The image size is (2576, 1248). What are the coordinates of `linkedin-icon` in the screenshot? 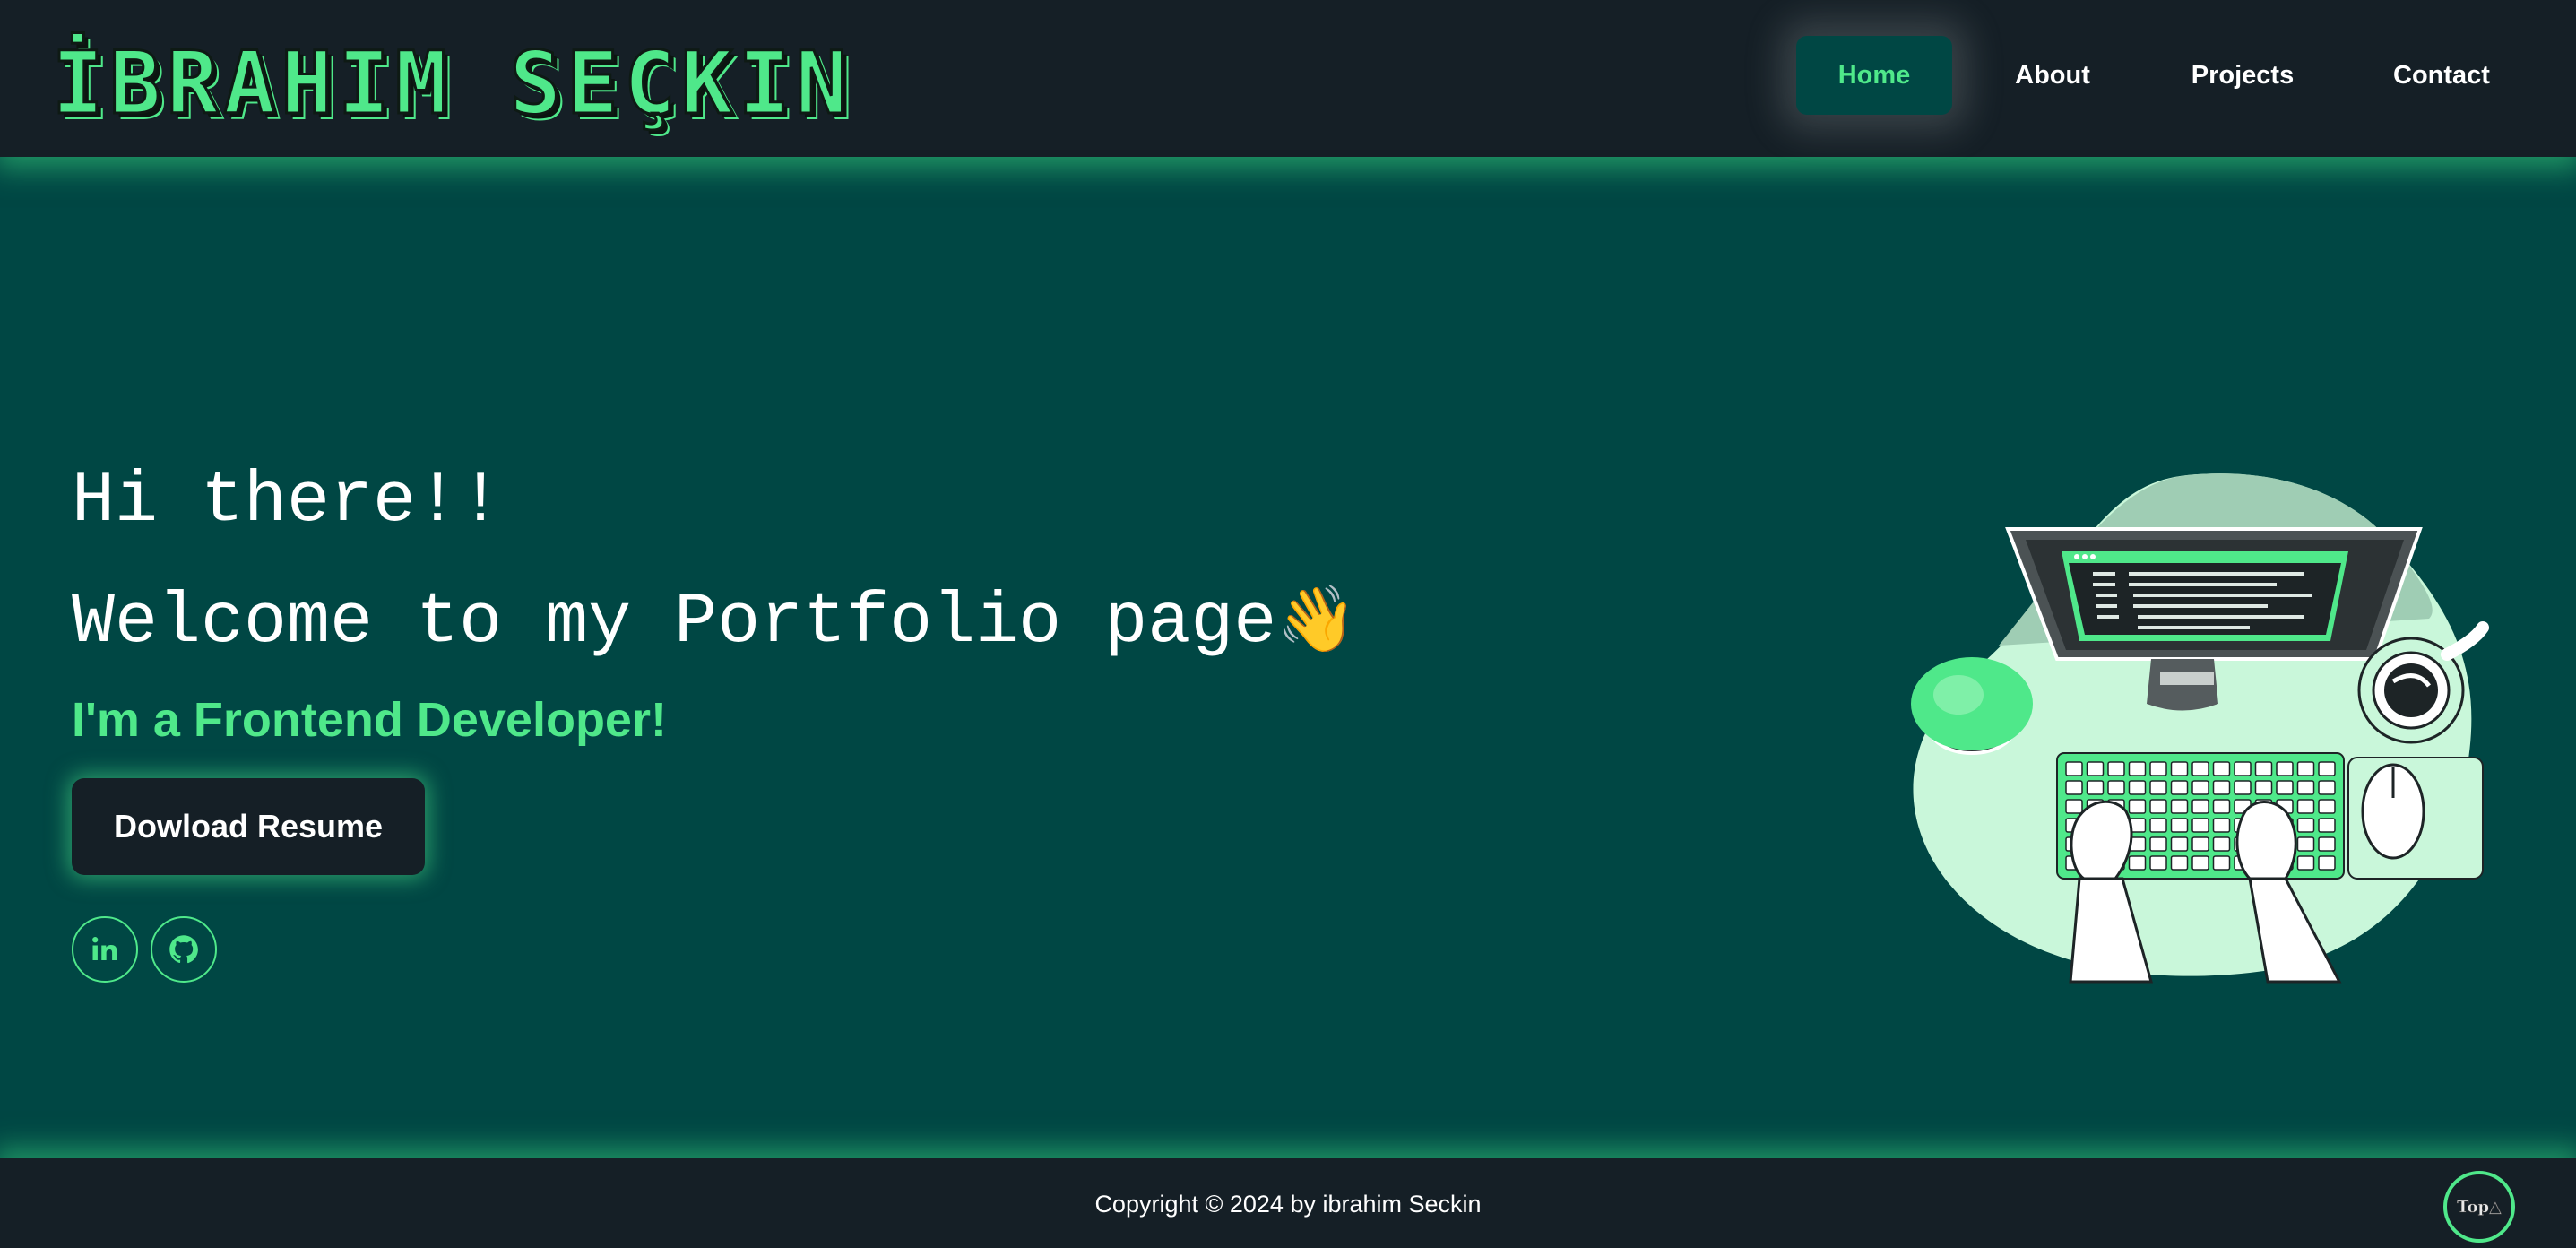 It's located at (104, 948).